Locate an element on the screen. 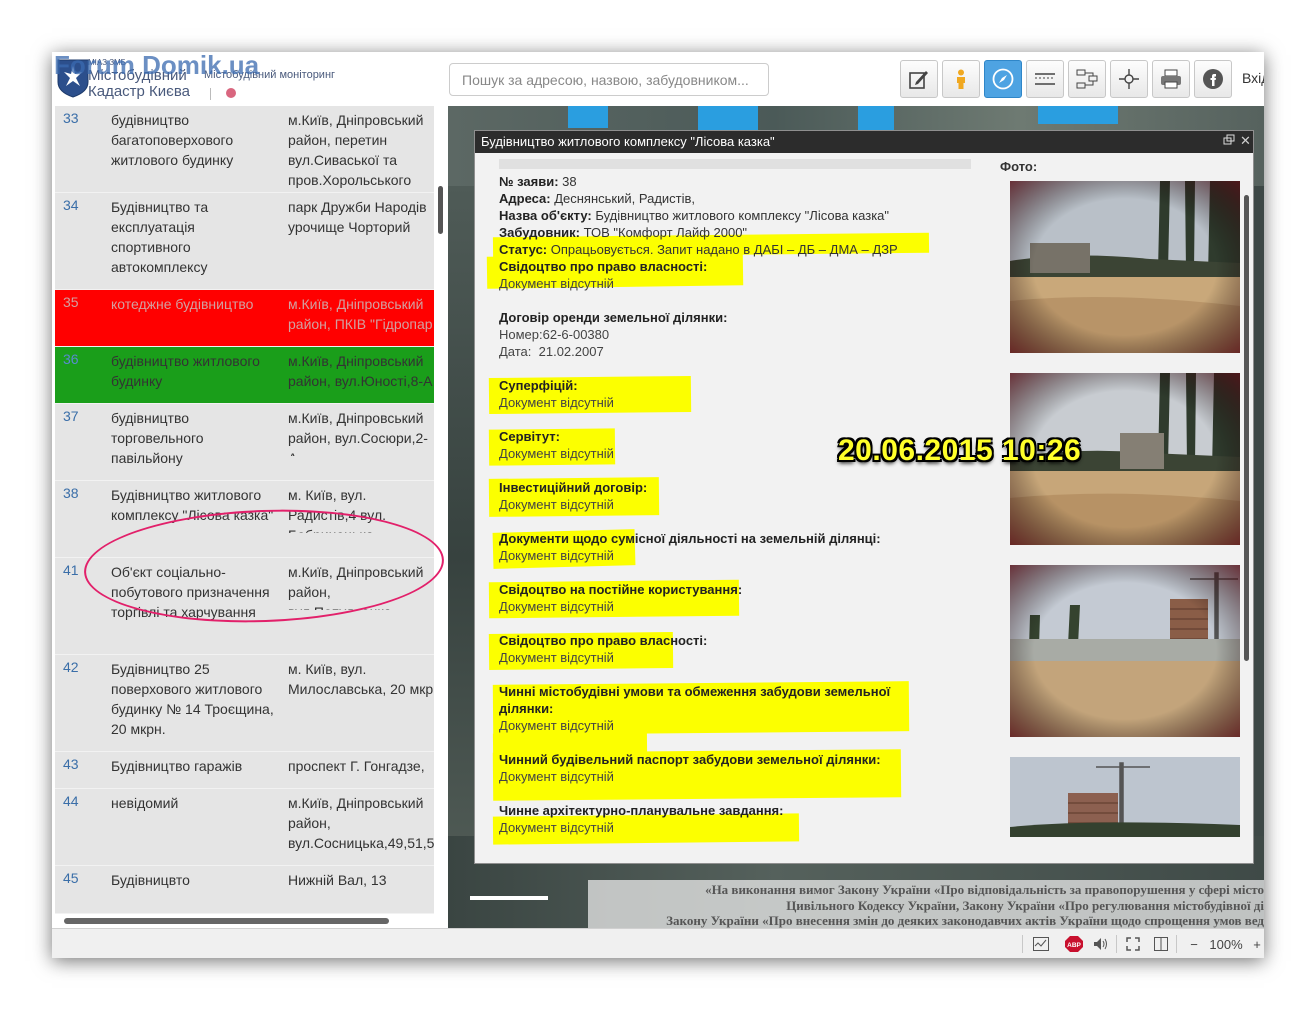  split-view-button is located at coordinates (1161, 944).